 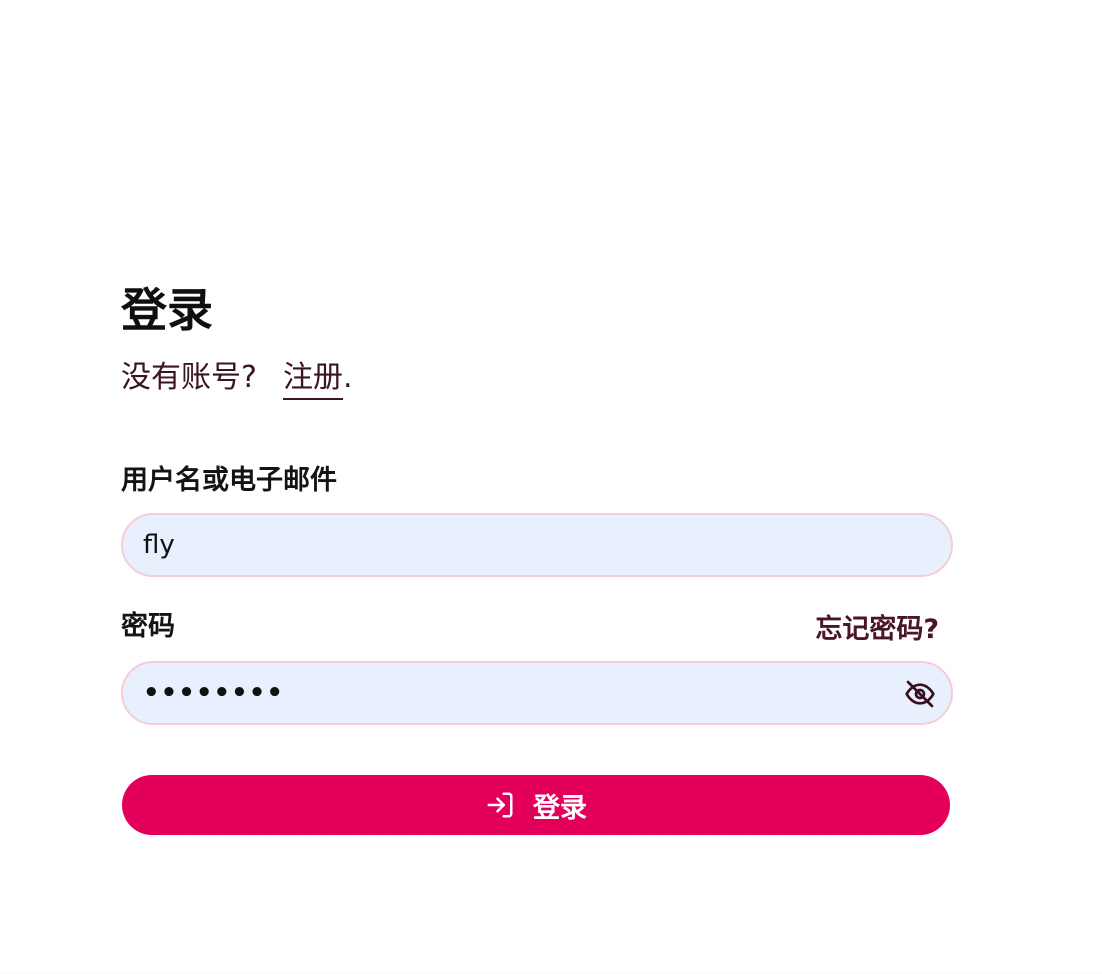 What do you see at coordinates (312, 379) in the screenshot?
I see `signup-link: 注册` at bounding box center [312, 379].